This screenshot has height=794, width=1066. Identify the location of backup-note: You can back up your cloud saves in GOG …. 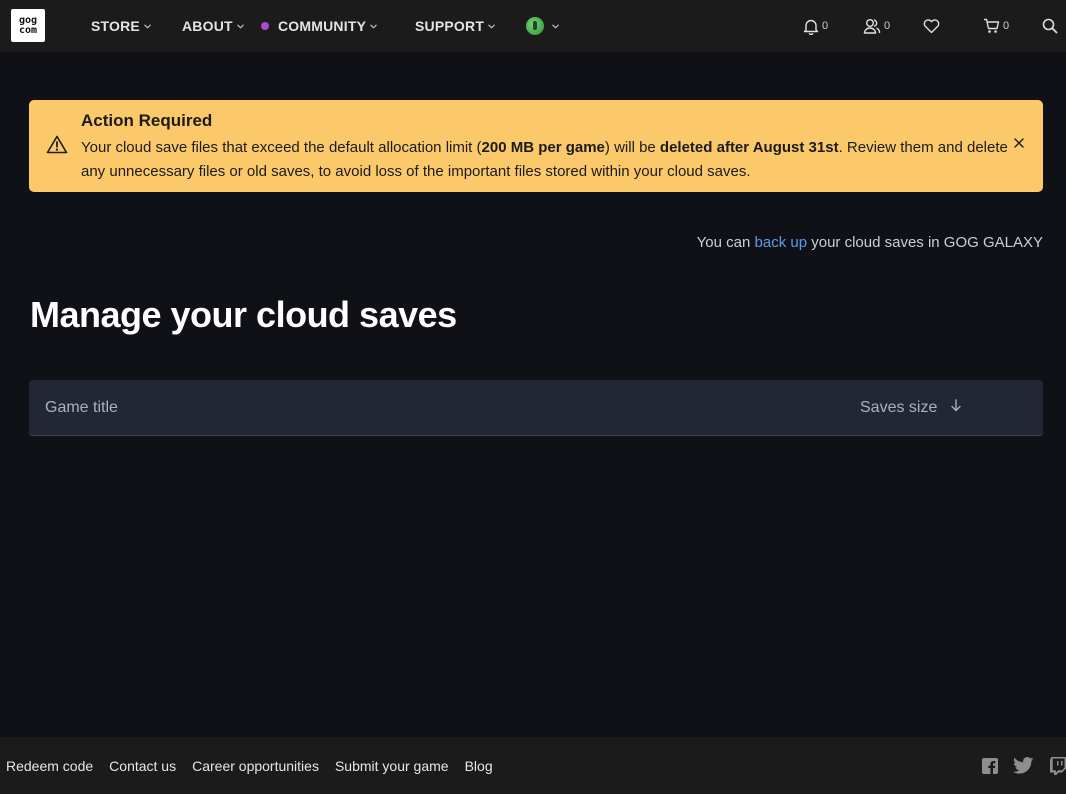
(870, 242).